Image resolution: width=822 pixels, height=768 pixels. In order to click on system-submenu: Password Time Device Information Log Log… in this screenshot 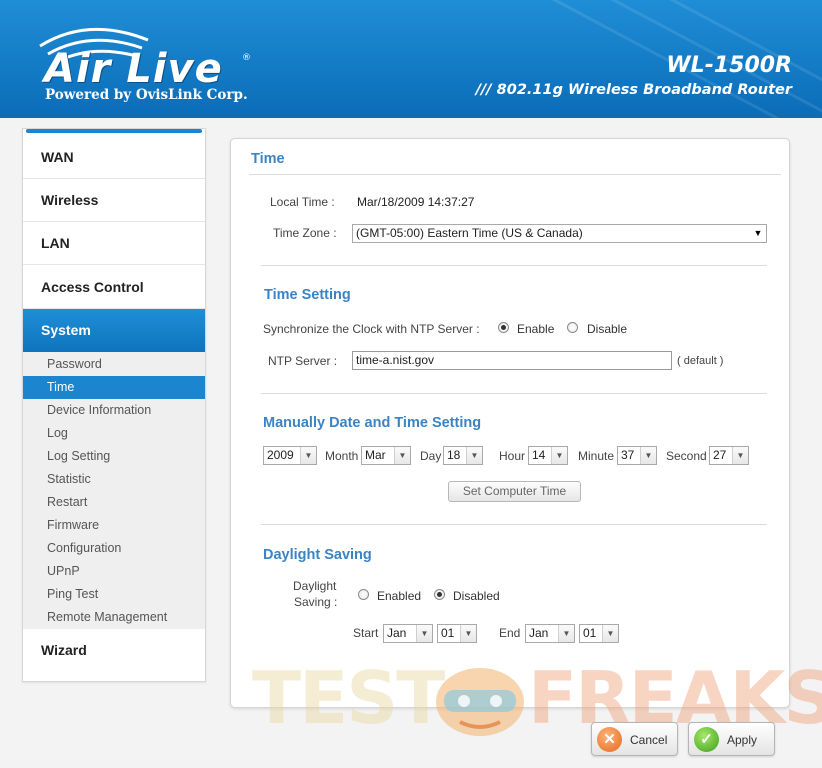, I will do `click(114, 490)`.